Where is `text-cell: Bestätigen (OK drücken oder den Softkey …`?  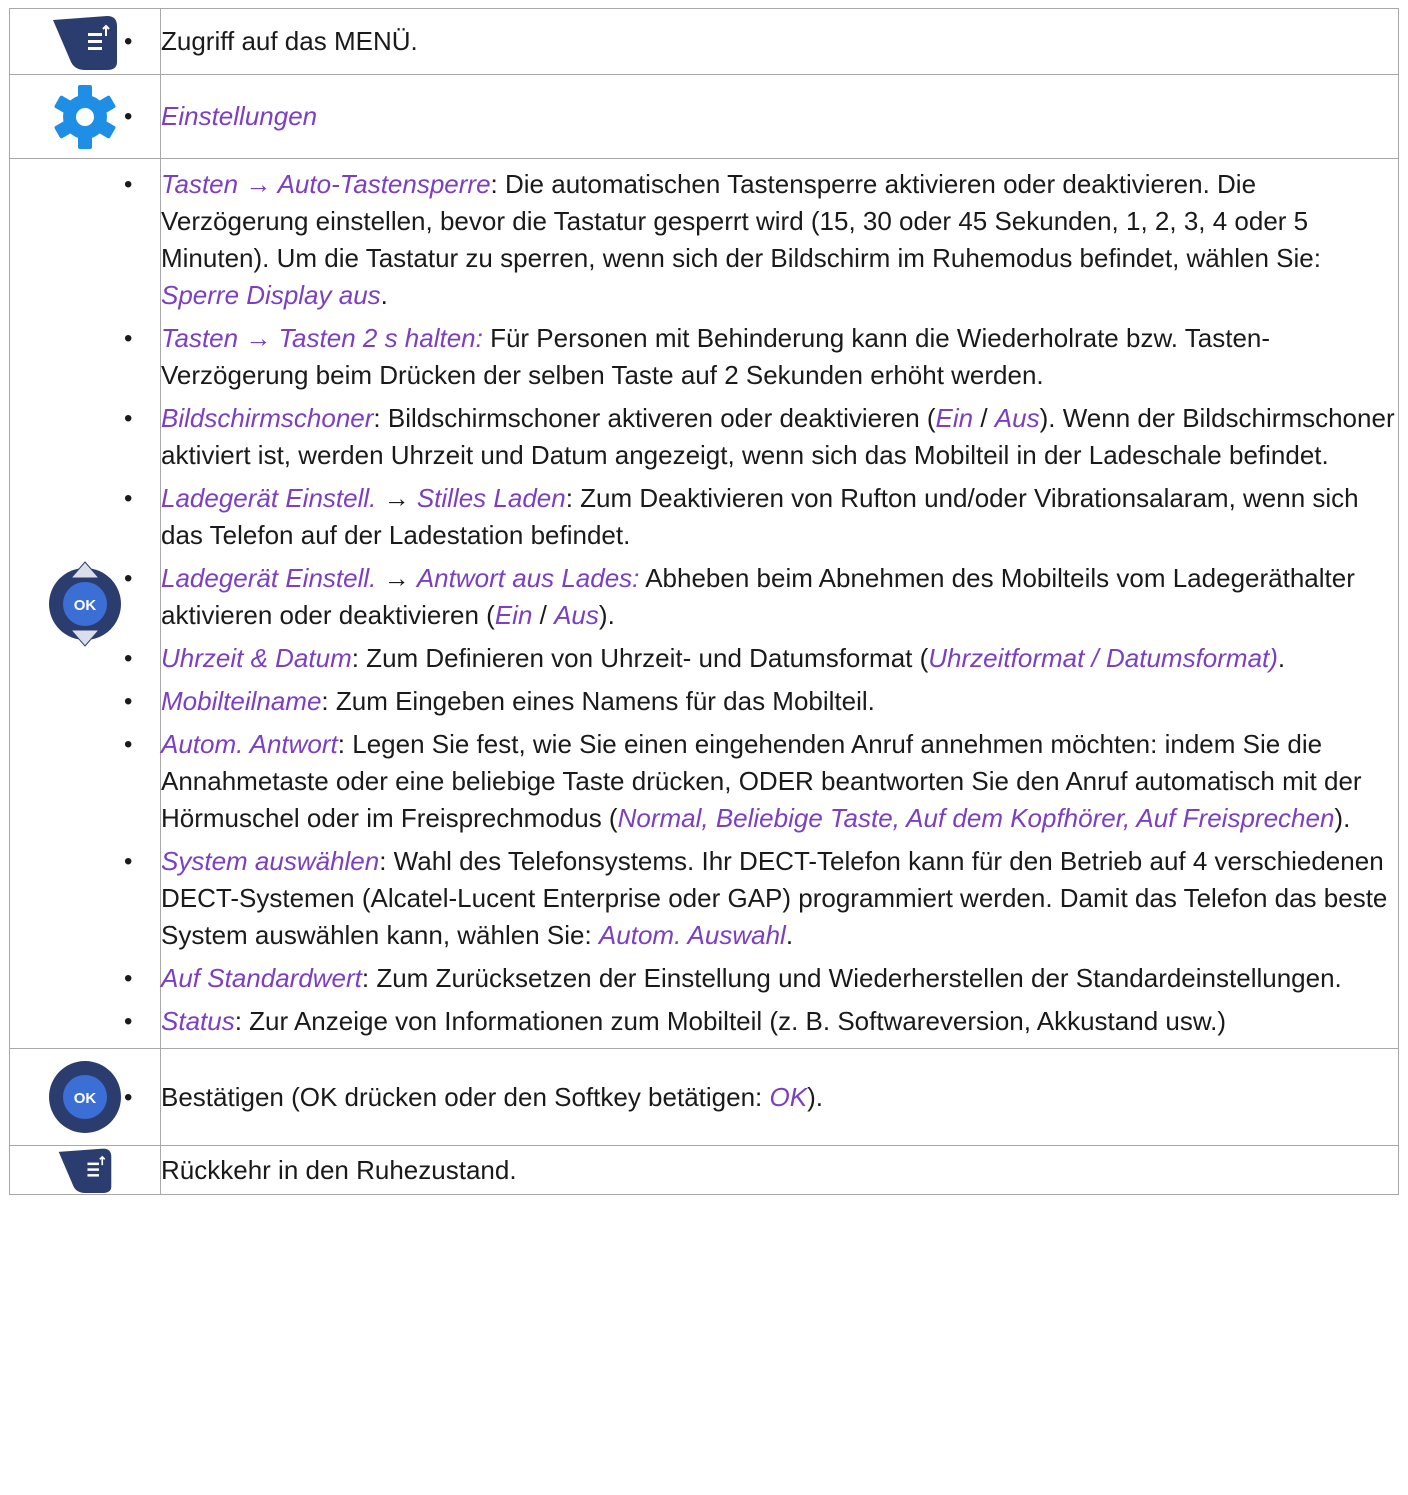
text-cell: Bestätigen (OK drücken oder den Softkey … is located at coordinates (761, 1097).